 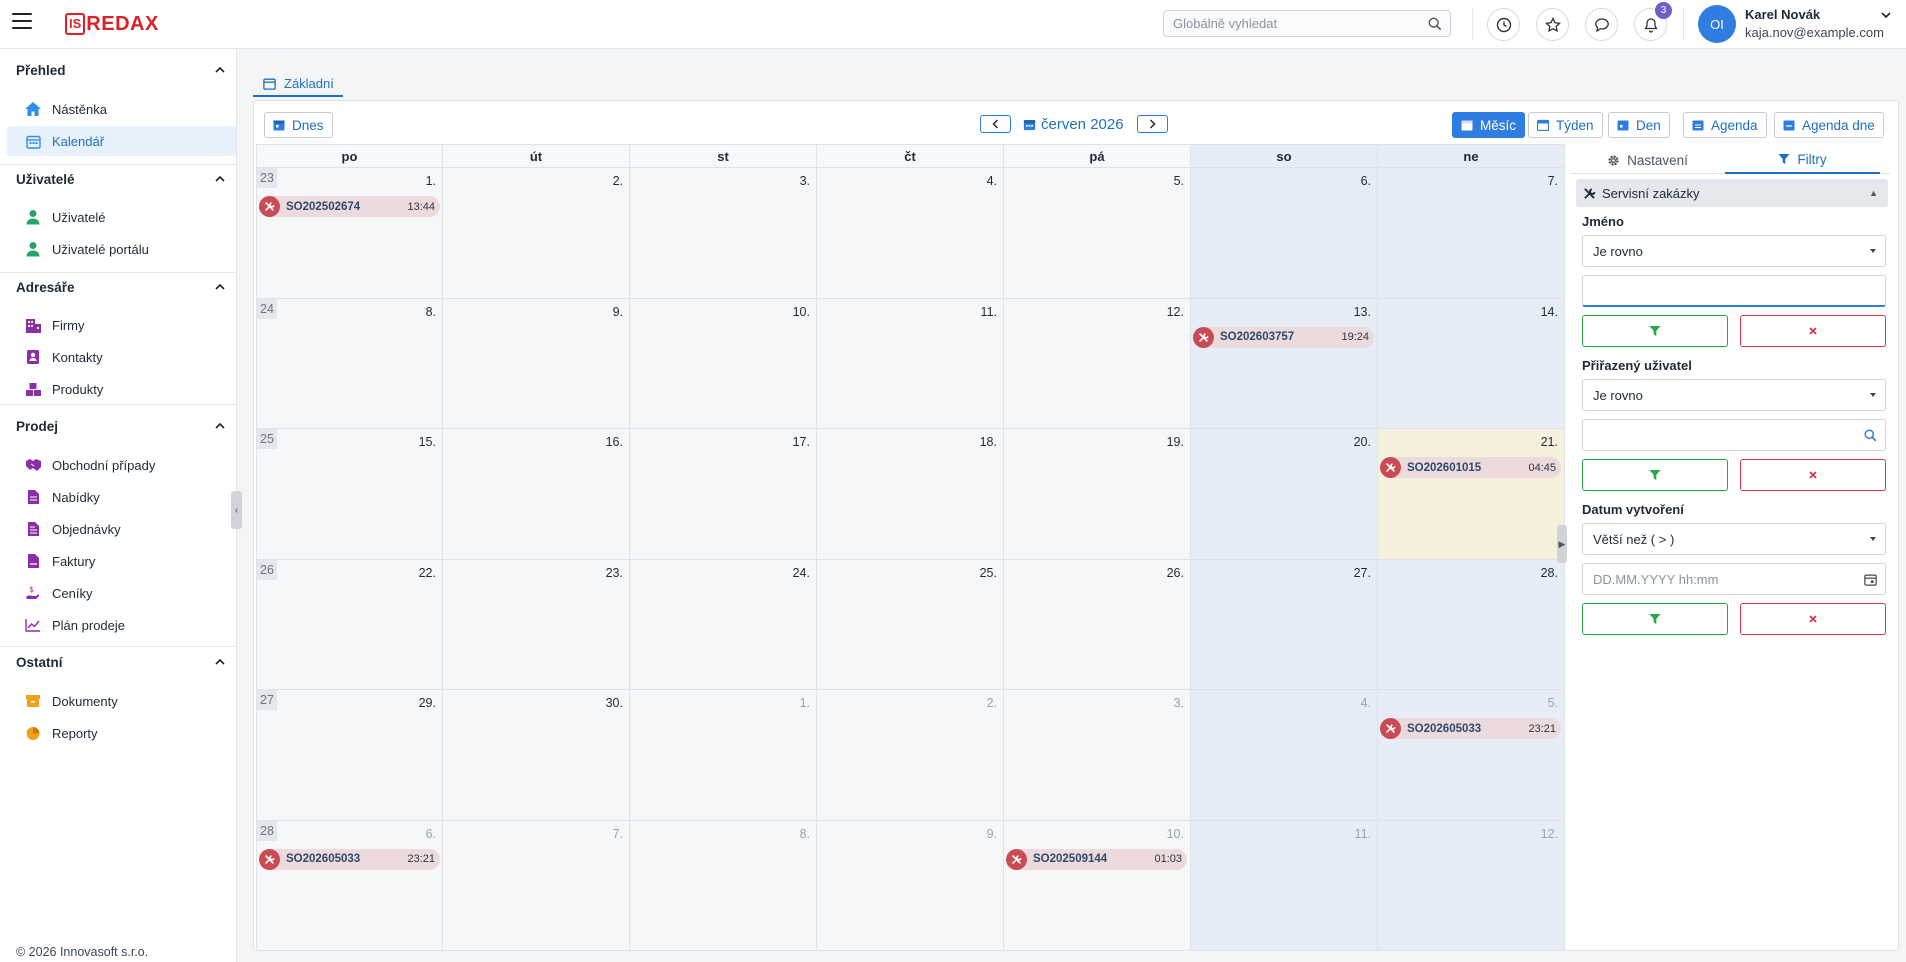 I want to click on day-number: 26., so click(x=1175, y=573).